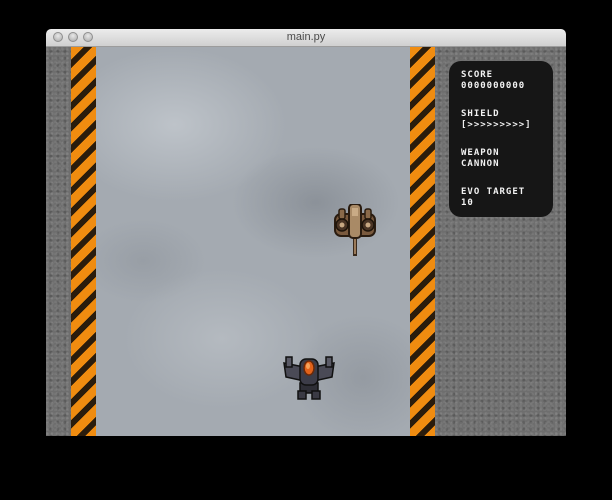 The image size is (612, 500). Describe the element at coordinates (496, 125) in the screenshot. I see `shield-value: [>>>>>>>>>]` at that location.